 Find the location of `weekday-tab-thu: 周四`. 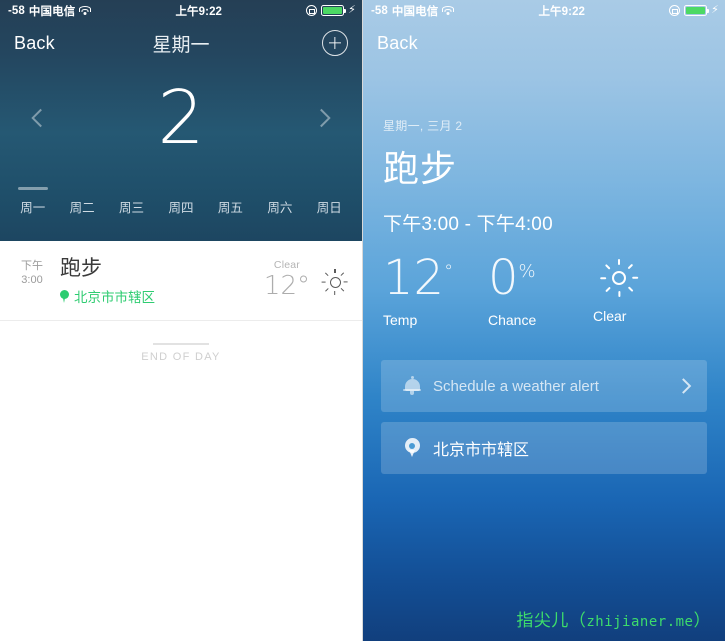

weekday-tab-thu: 周四 is located at coordinates (180, 201).